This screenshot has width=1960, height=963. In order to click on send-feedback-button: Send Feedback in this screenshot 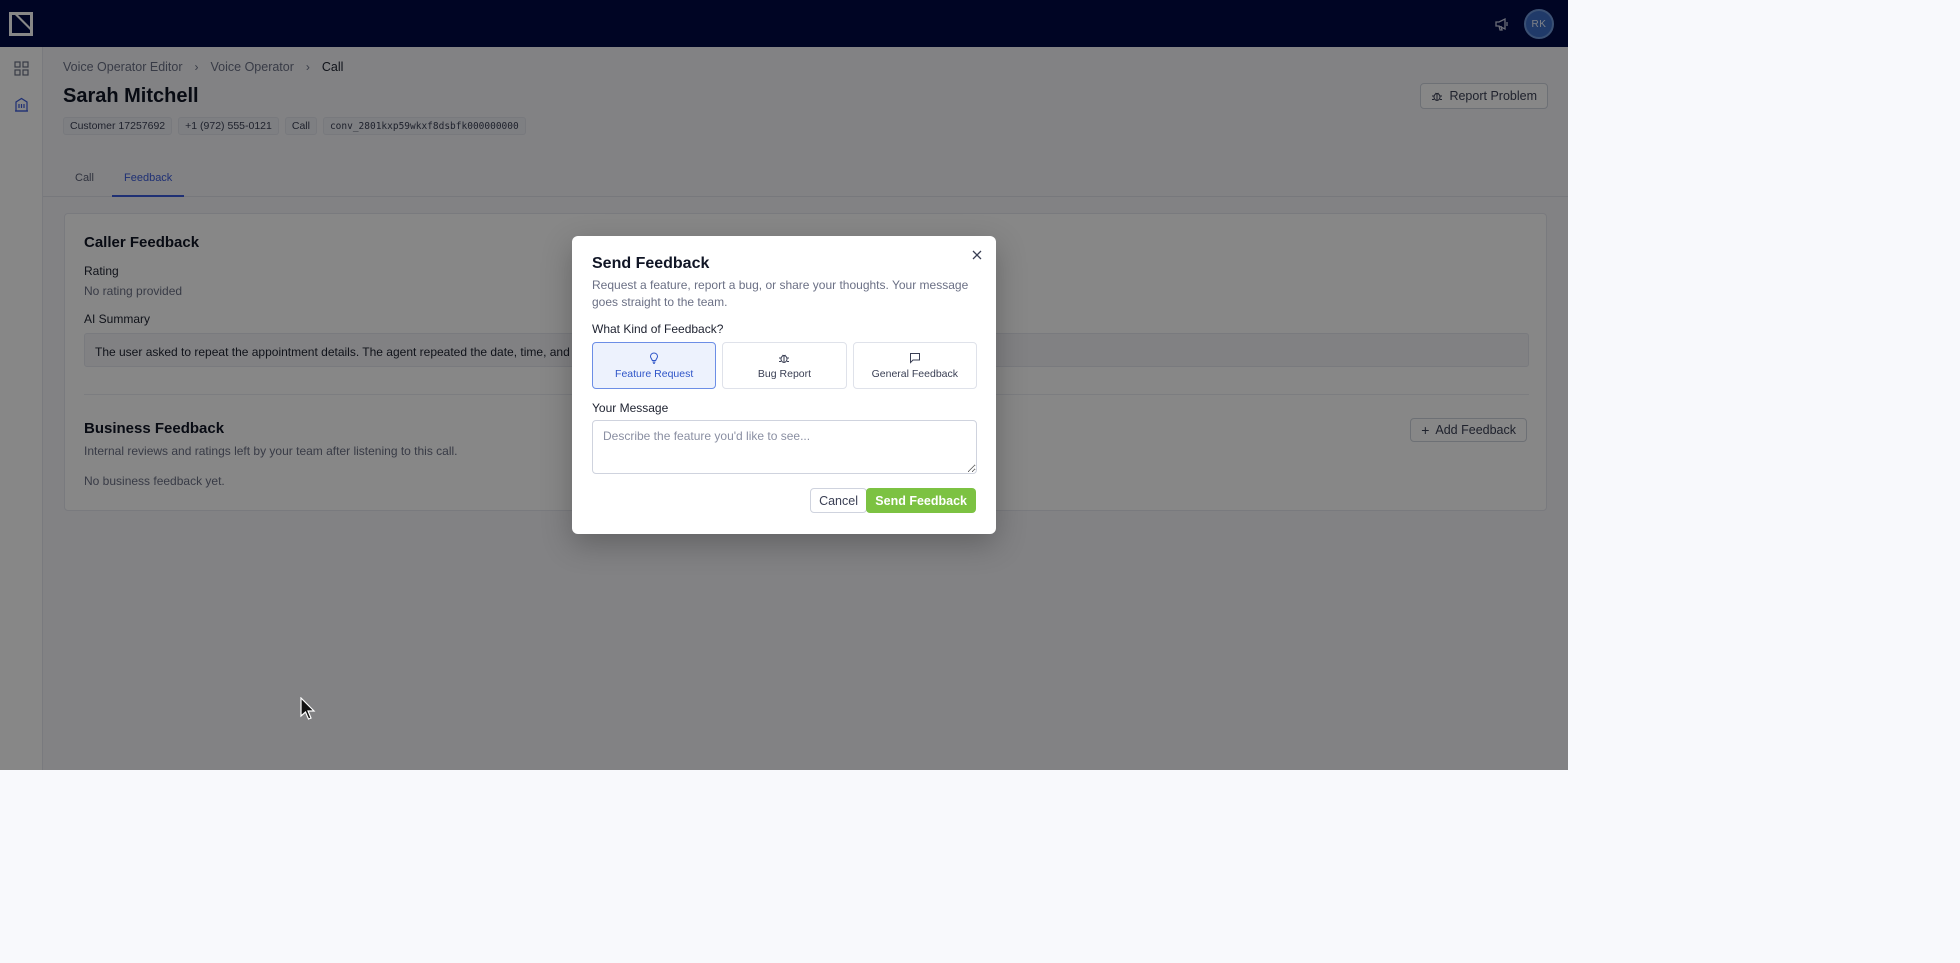, I will do `click(921, 500)`.